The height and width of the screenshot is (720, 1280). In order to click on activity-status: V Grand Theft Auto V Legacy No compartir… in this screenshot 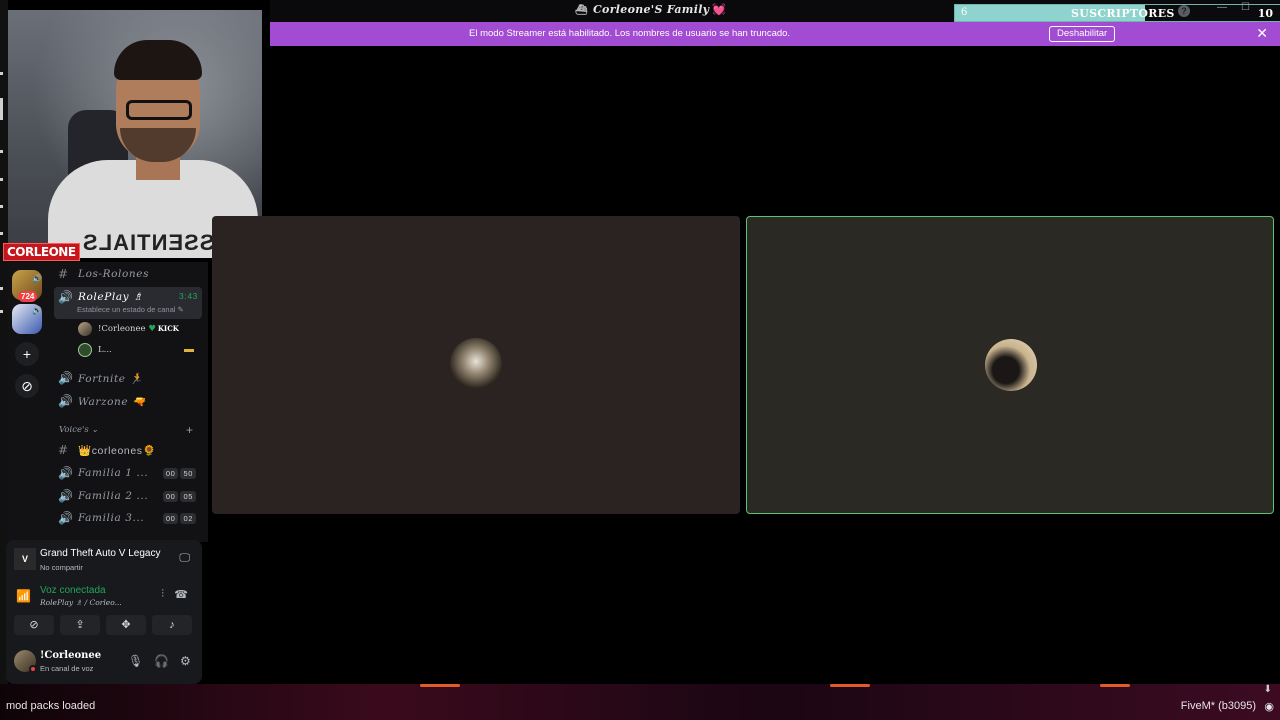, I will do `click(104, 561)`.